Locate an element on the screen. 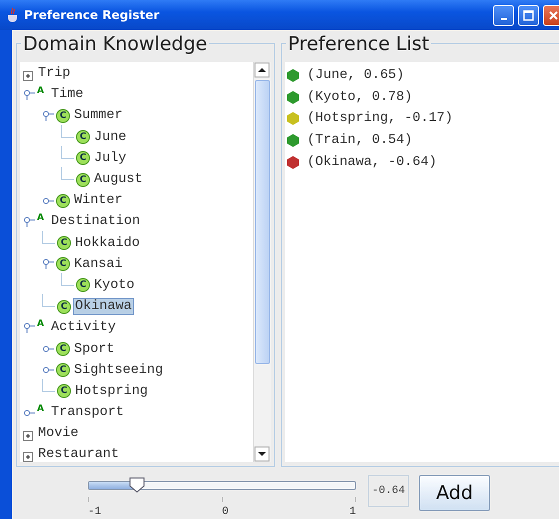 The image size is (559, 519). tree-item: Okinawa is located at coordinates (103, 307).